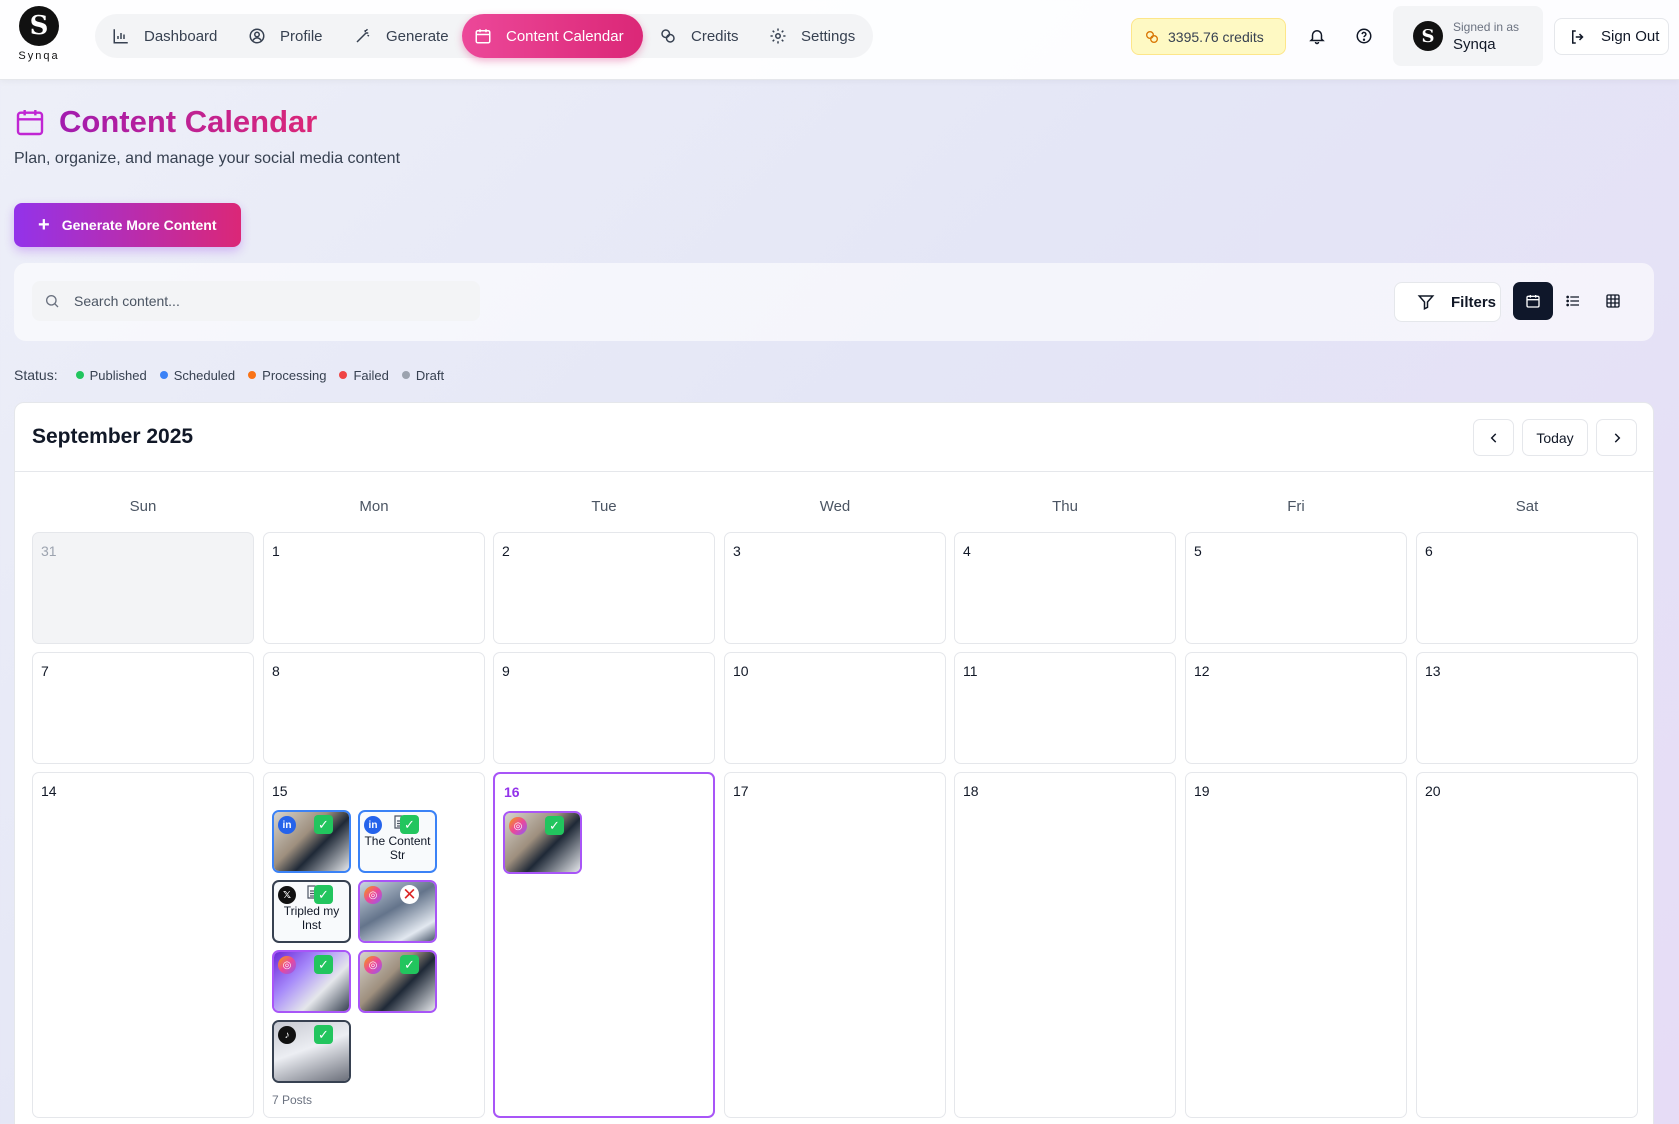  I want to click on day-number: 11, so click(970, 671).